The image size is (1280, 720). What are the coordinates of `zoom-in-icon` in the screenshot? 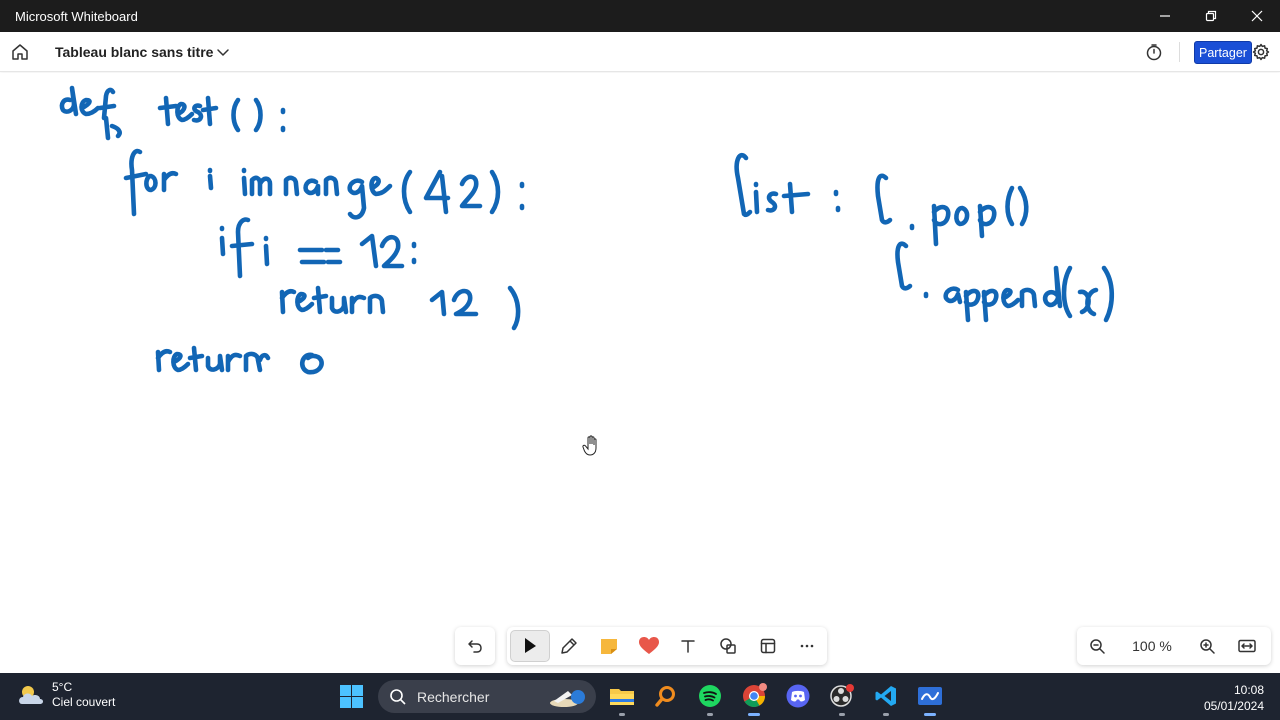 It's located at (1207, 646).